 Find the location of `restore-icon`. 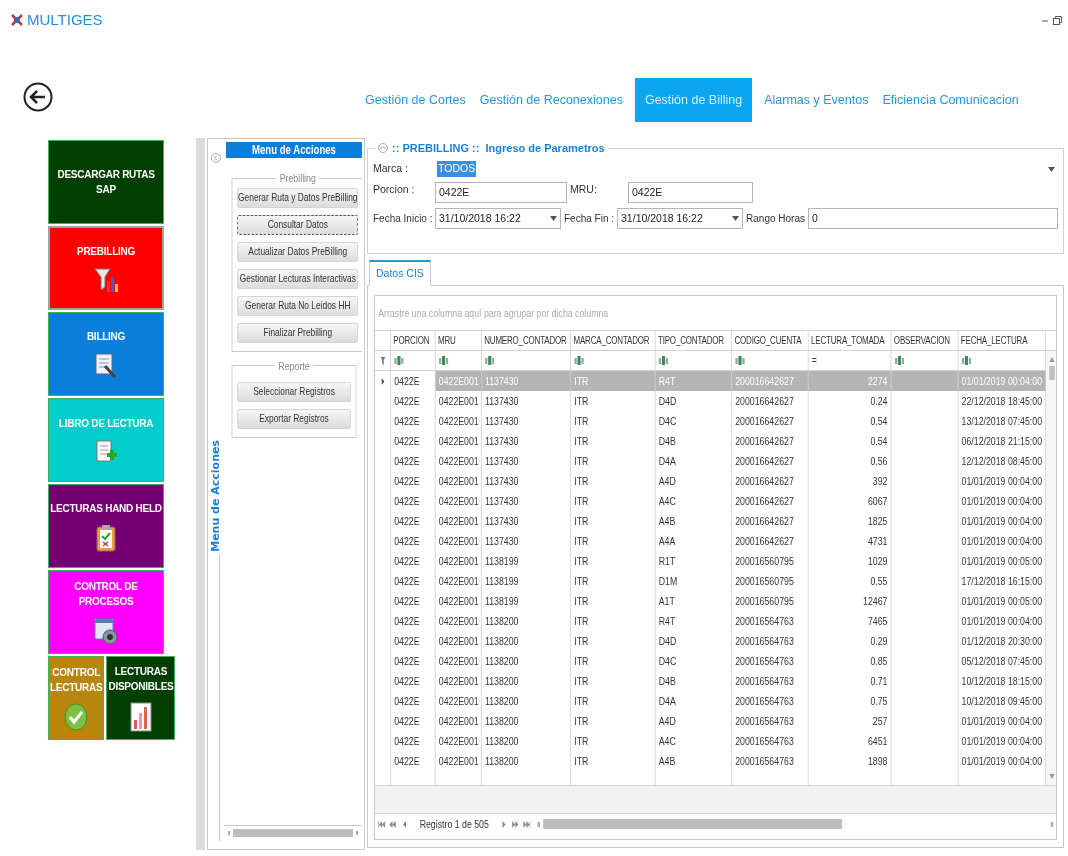

restore-icon is located at coordinates (1057, 20).